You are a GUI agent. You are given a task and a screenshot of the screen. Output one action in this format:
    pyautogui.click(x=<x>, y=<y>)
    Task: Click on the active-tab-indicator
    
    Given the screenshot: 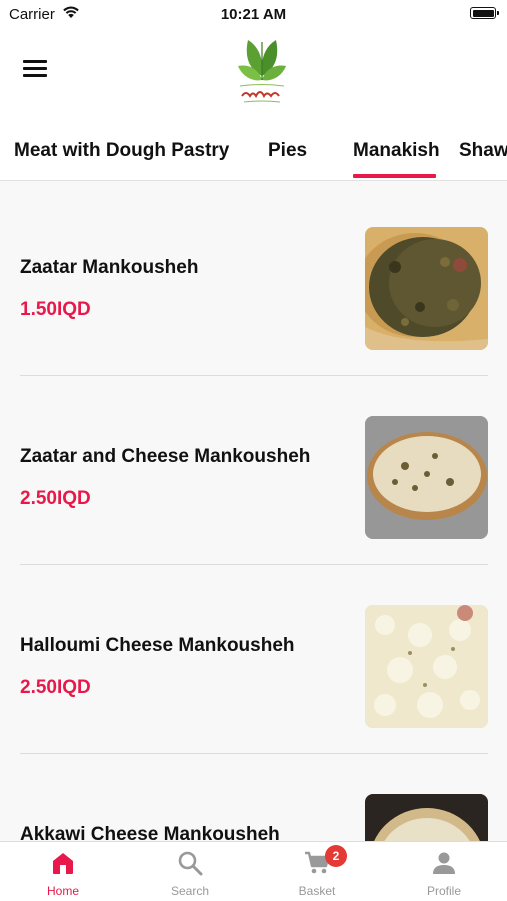 What is the action you would take?
    pyautogui.click(x=394, y=176)
    